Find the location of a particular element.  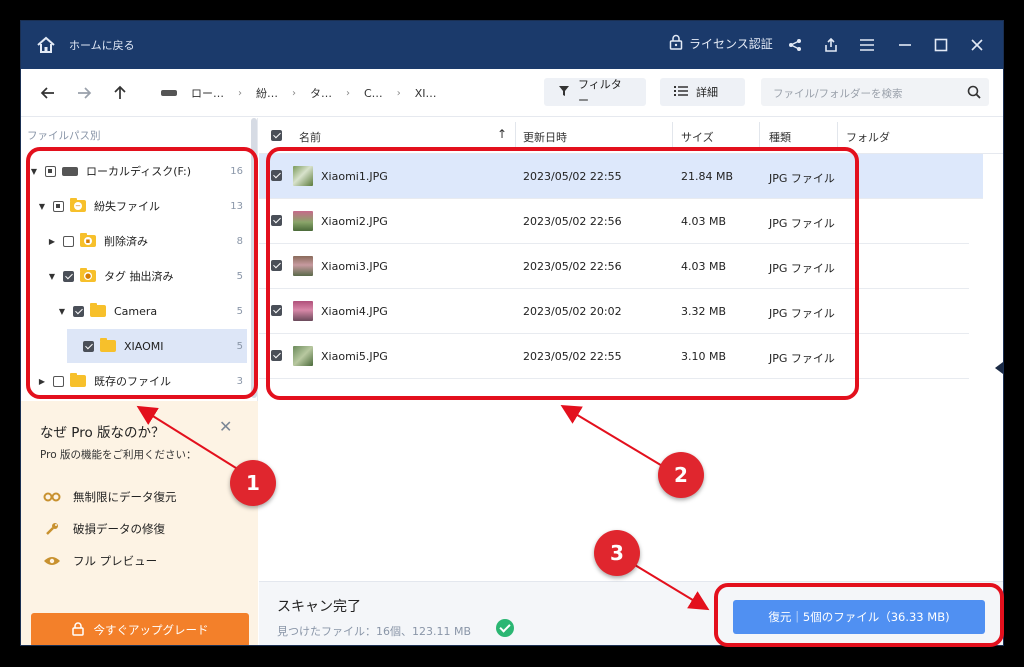

column-header-date: 更新日時 is located at coordinates (545, 137).